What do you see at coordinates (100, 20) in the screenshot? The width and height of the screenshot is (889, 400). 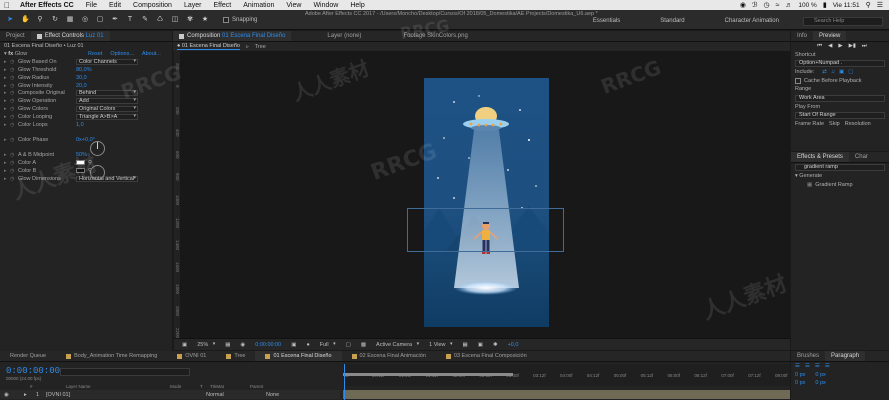 I see `rectangle-tool-icon: ▢` at bounding box center [100, 20].